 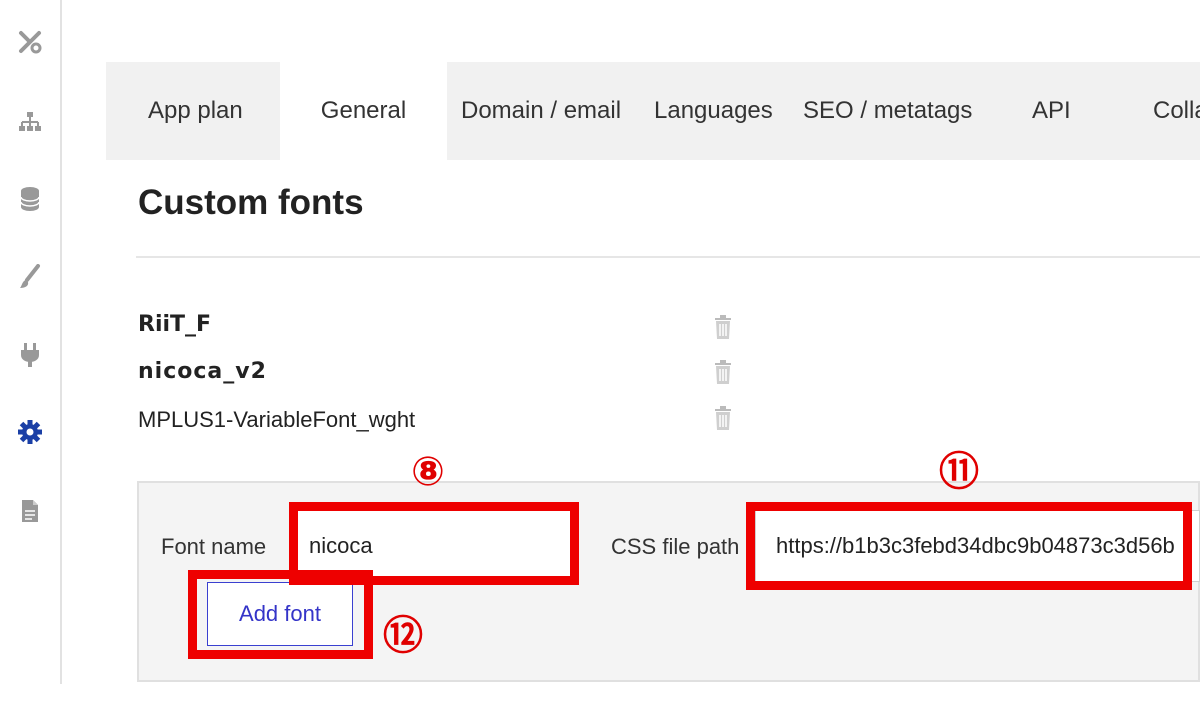 What do you see at coordinates (30, 355) in the screenshot?
I see `plug-icon` at bounding box center [30, 355].